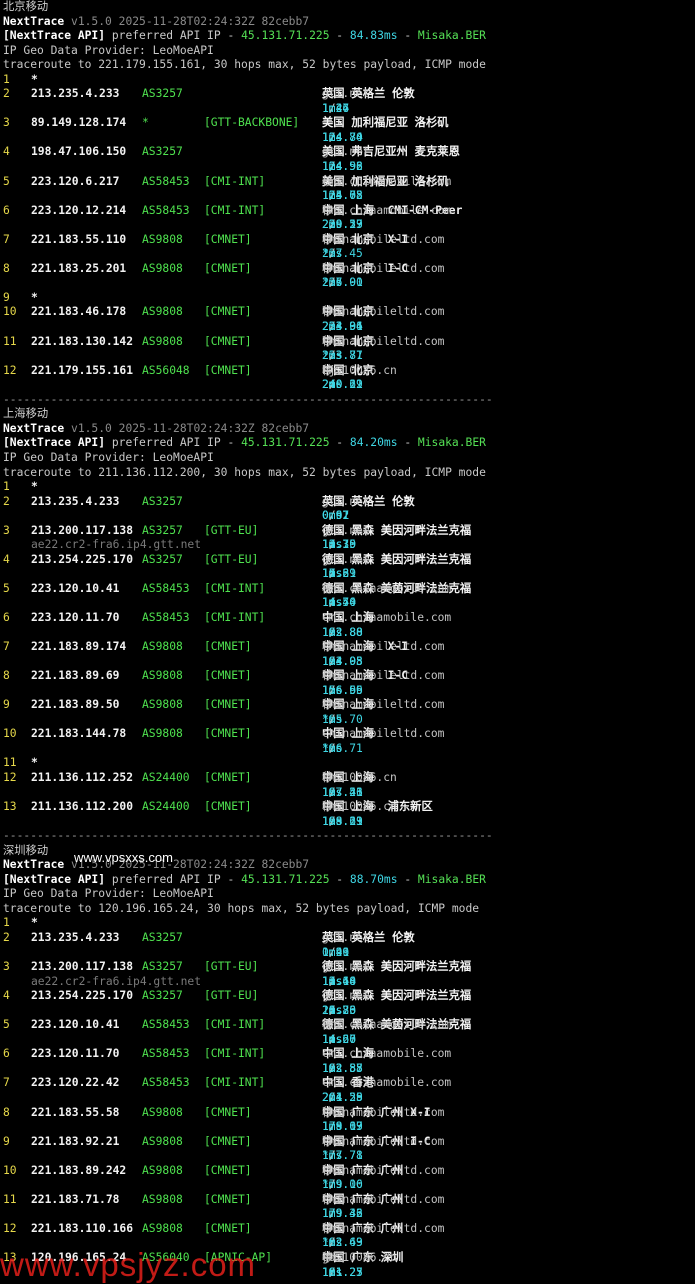 This screenshot has width=695, height=1284. I want to click on api-node: Misaka.BER, so click(451, 443).